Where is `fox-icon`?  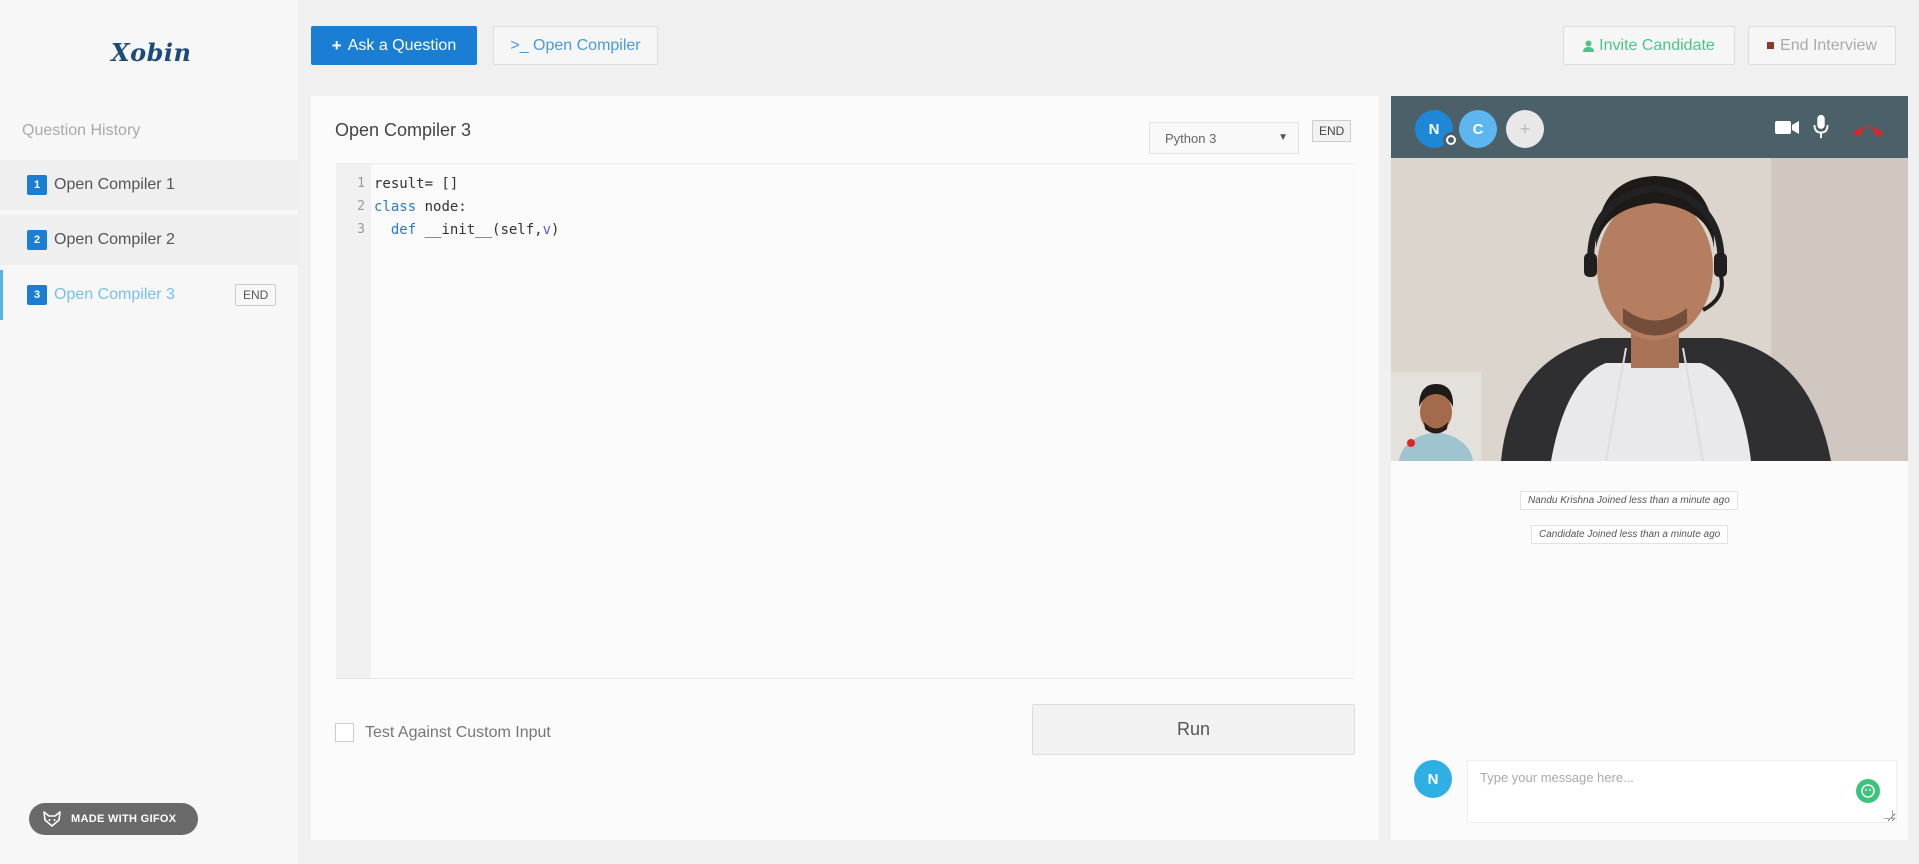
fox-icon is located at coordinates (52, 819).